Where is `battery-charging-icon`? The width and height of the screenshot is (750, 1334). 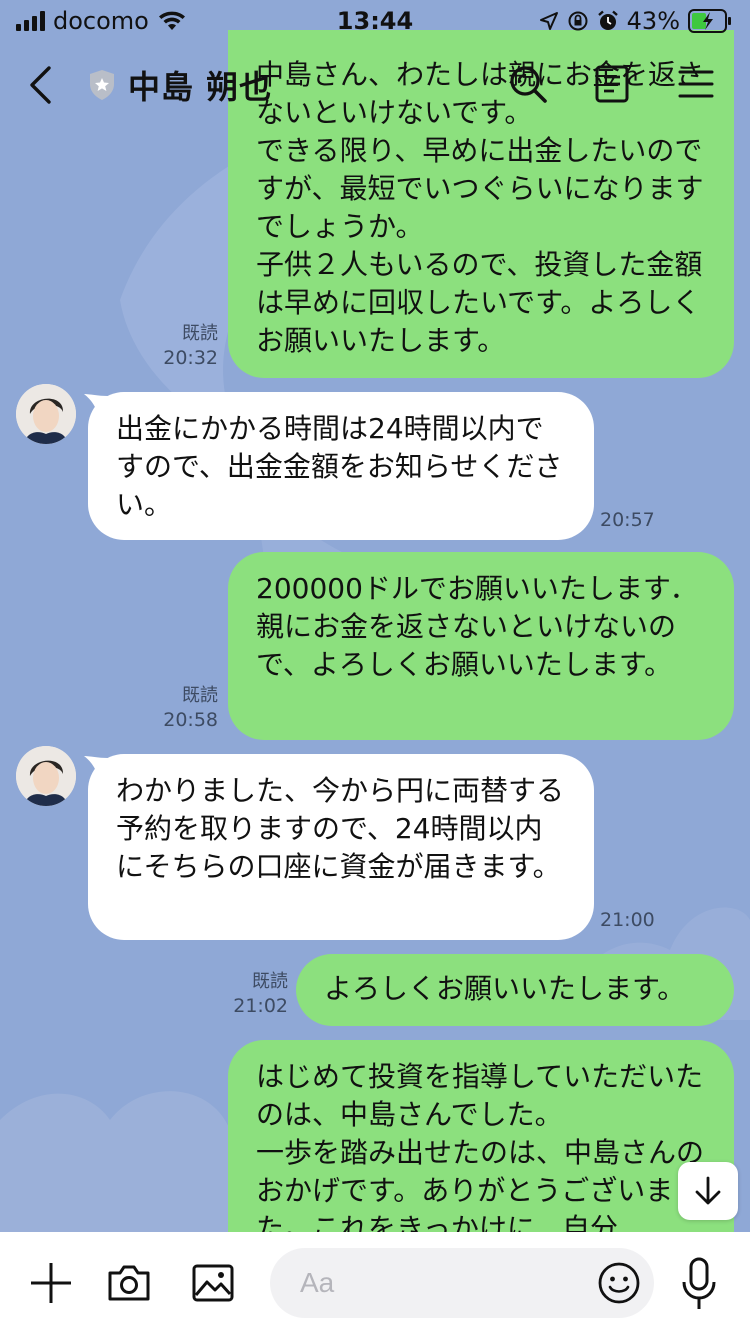
battery-charging-icon is located at coordinates (709, 21).